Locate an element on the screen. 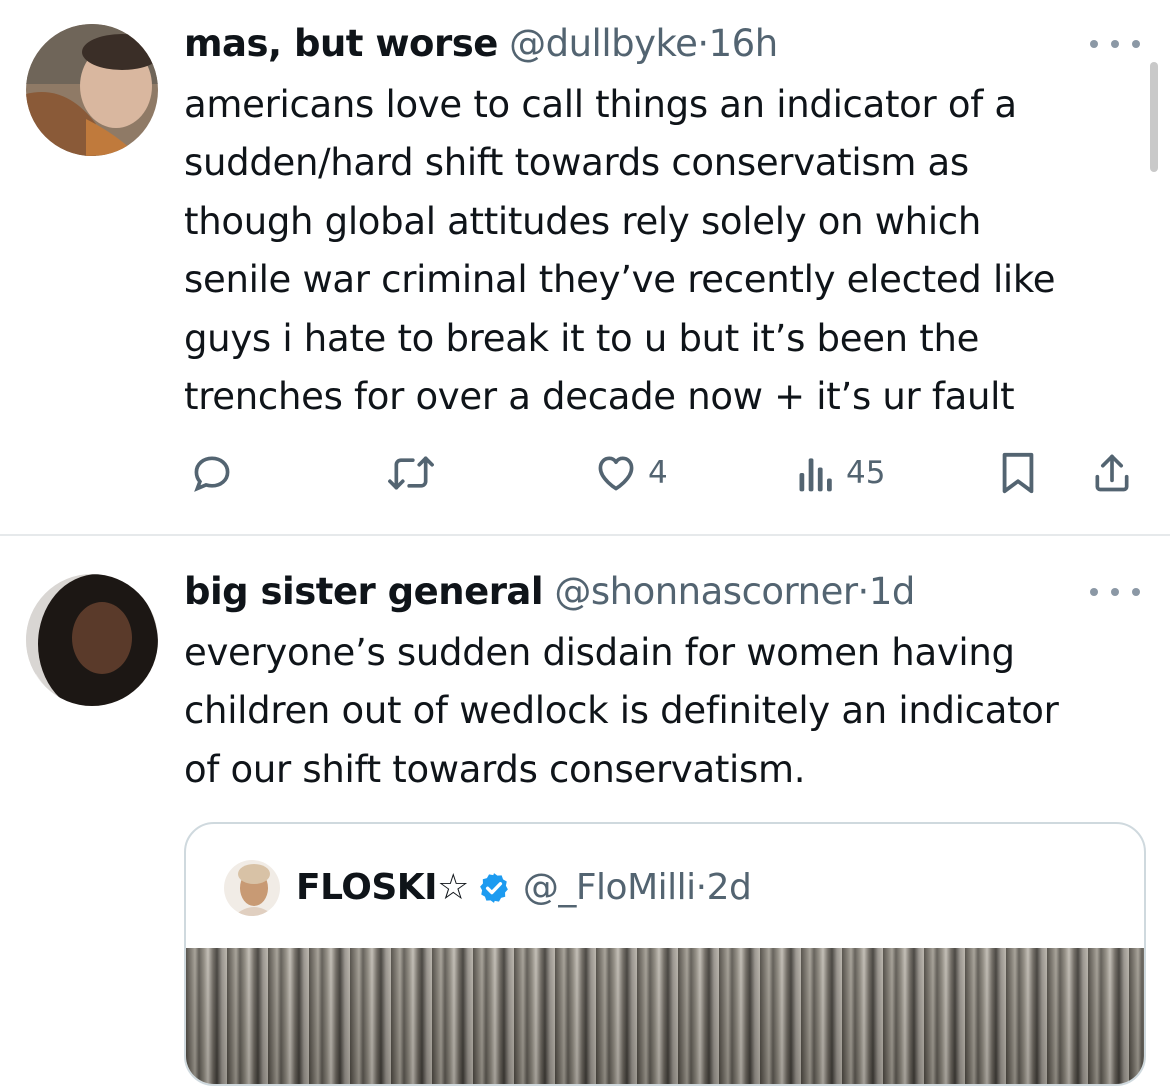 Image resolution: width=1170 pixels, height=1086 pixels. quote-header: FLOSKI☆ @_FloMilli · 2d is located at coordinates (524, 888).